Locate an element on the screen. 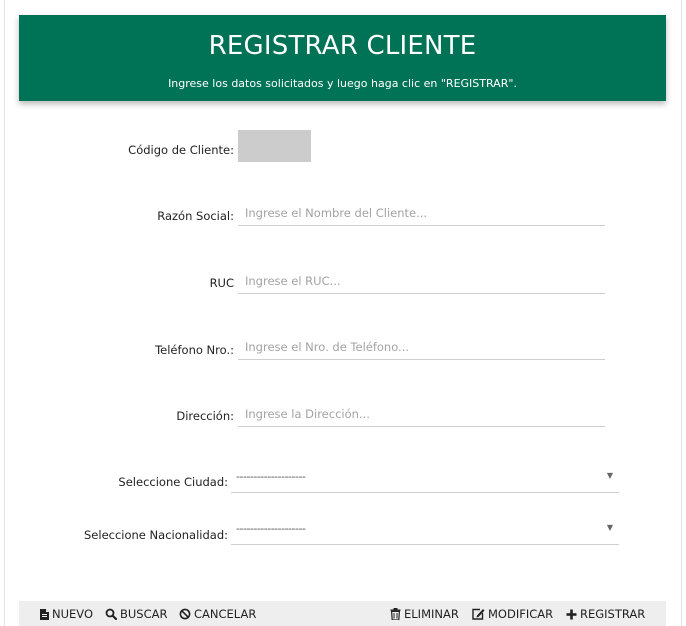  telefono-input is located at coordinates (421, 347).